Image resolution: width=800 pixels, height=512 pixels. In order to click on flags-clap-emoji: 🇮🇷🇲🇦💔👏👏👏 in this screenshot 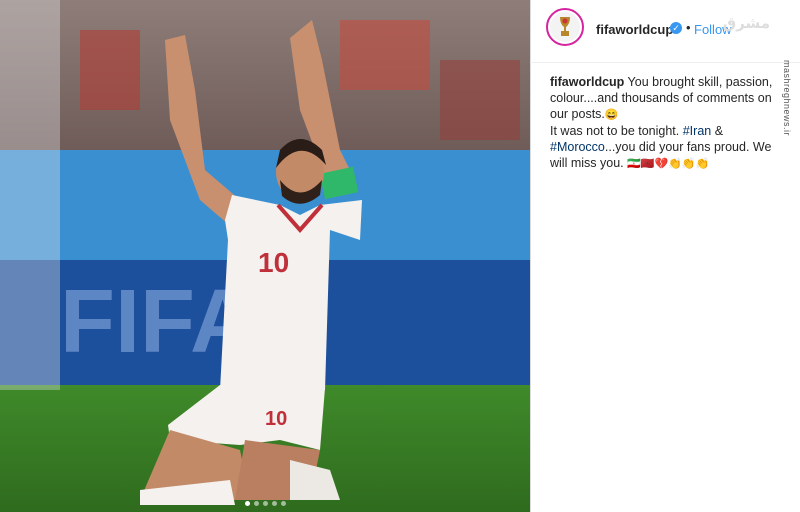, I will do `click(668, 164)`.